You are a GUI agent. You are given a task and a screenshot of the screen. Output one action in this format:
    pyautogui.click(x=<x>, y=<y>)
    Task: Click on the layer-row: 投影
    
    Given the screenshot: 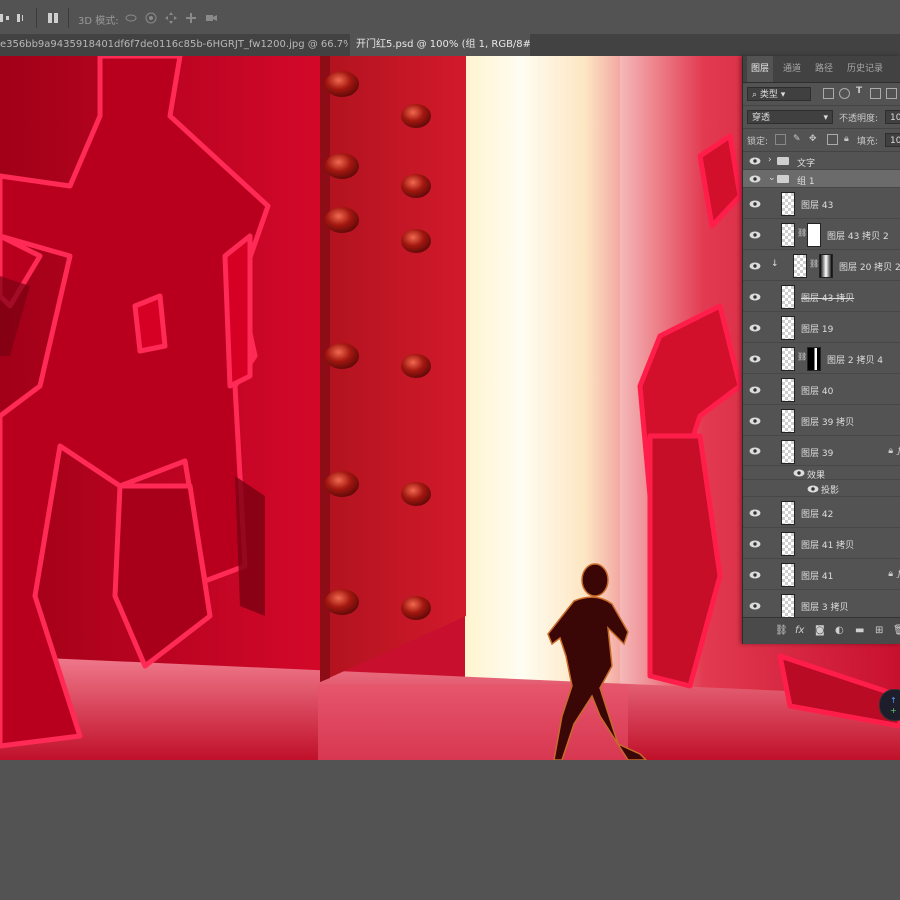 What is the action you would take?
    pyautogui.click(x=821, y=488)
    